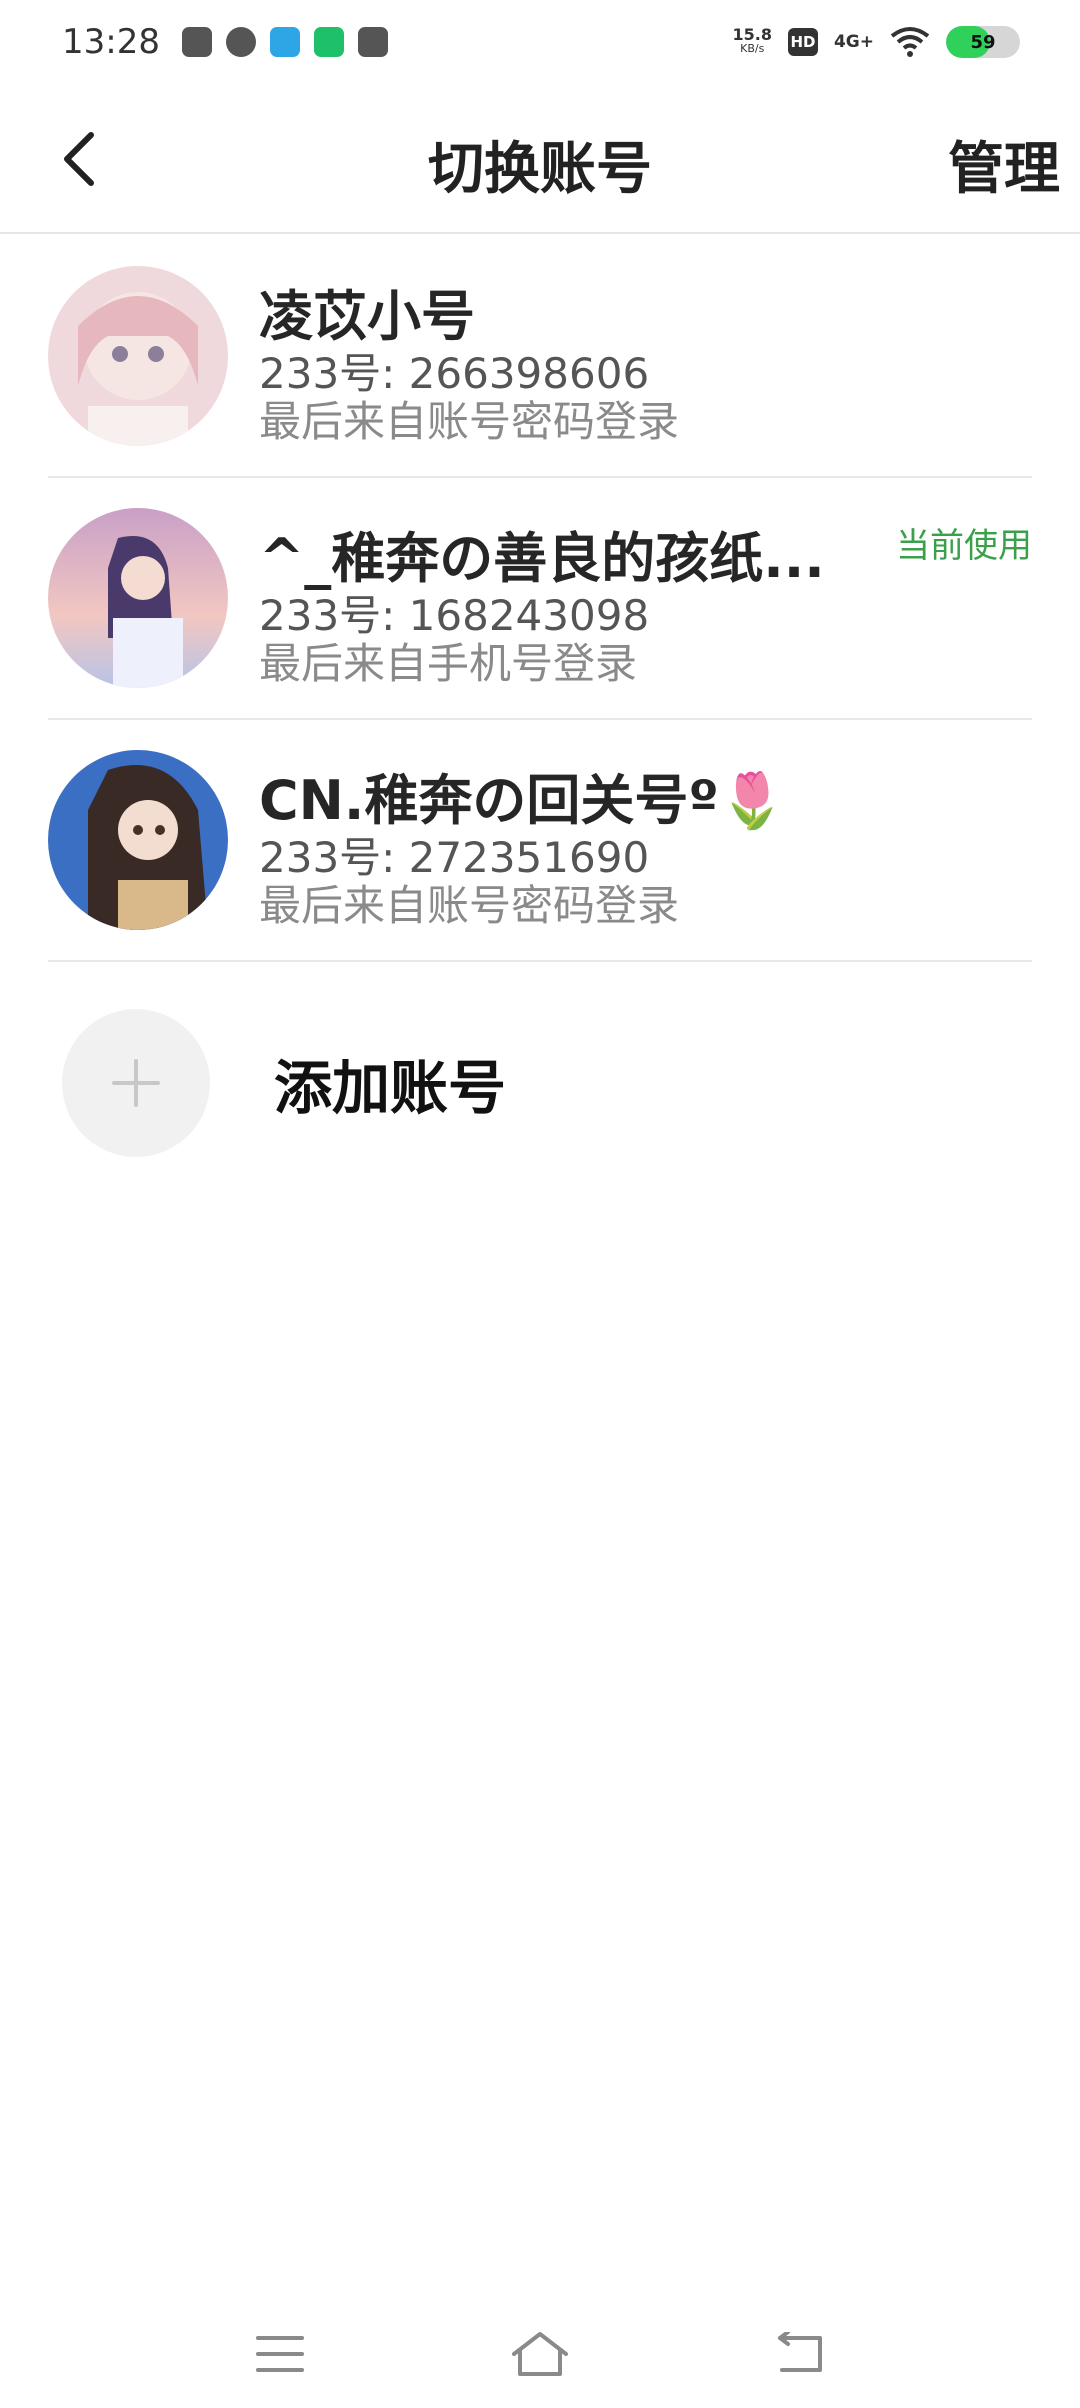  I want to click on home-button, so click(540, 2354).